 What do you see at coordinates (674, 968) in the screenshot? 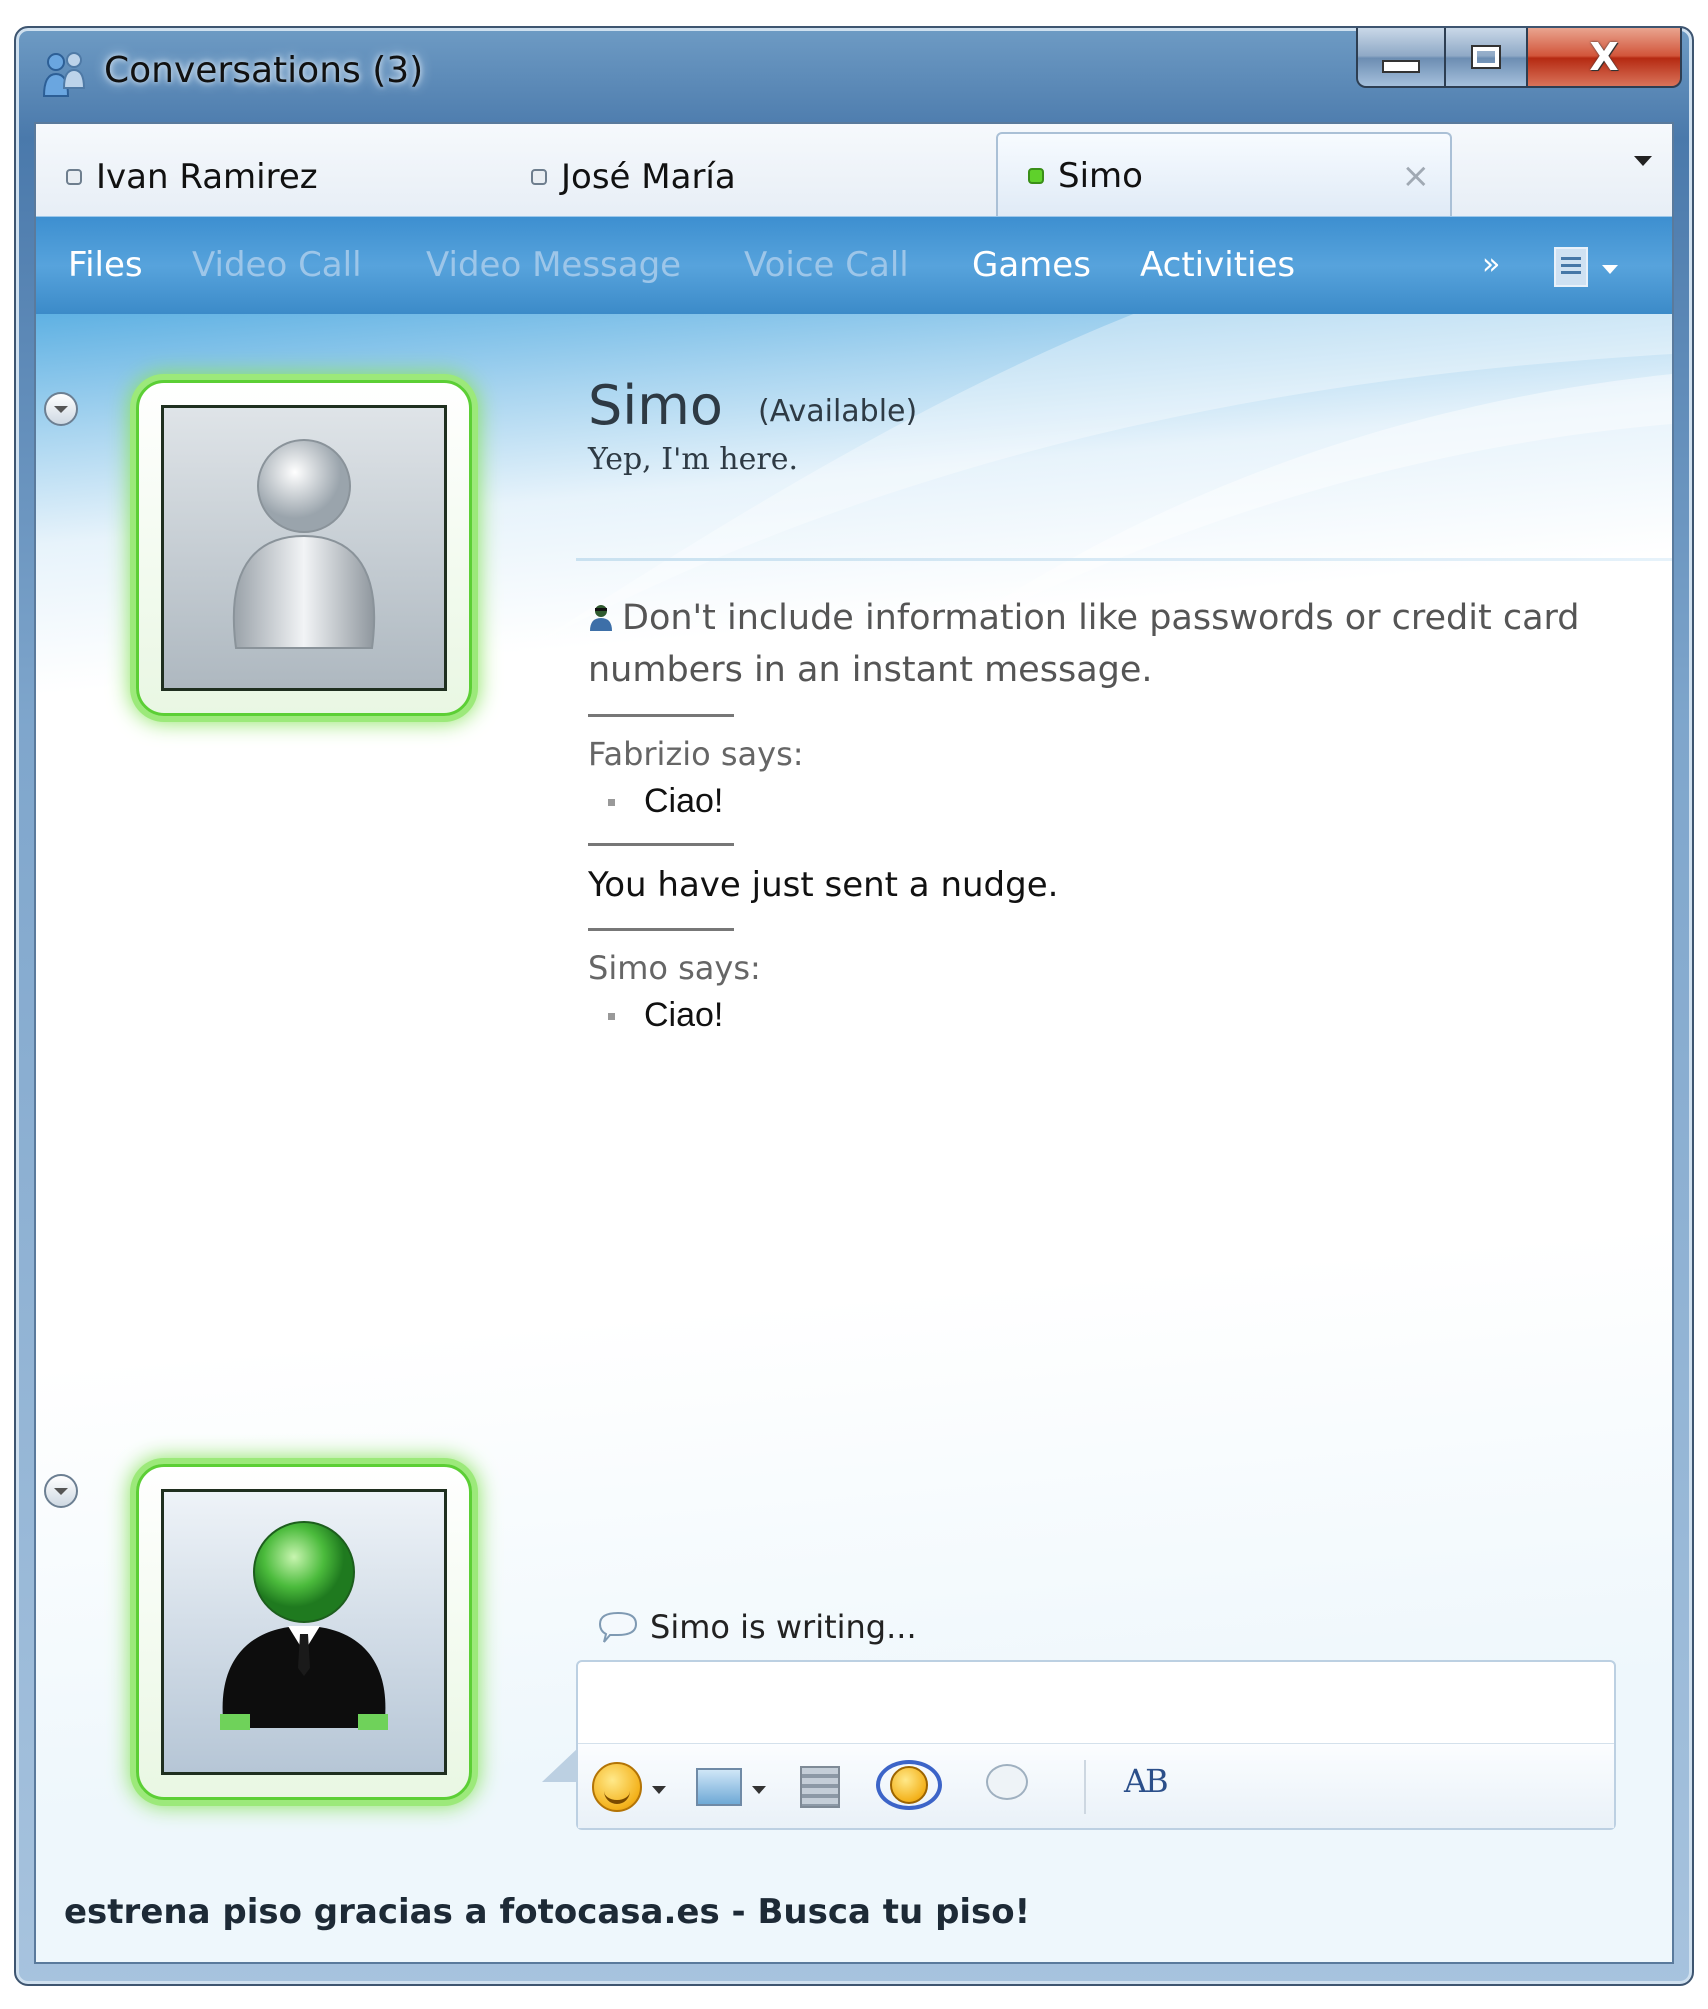
I see `message-sender: Simo says:` at bounding box center [674, 968].